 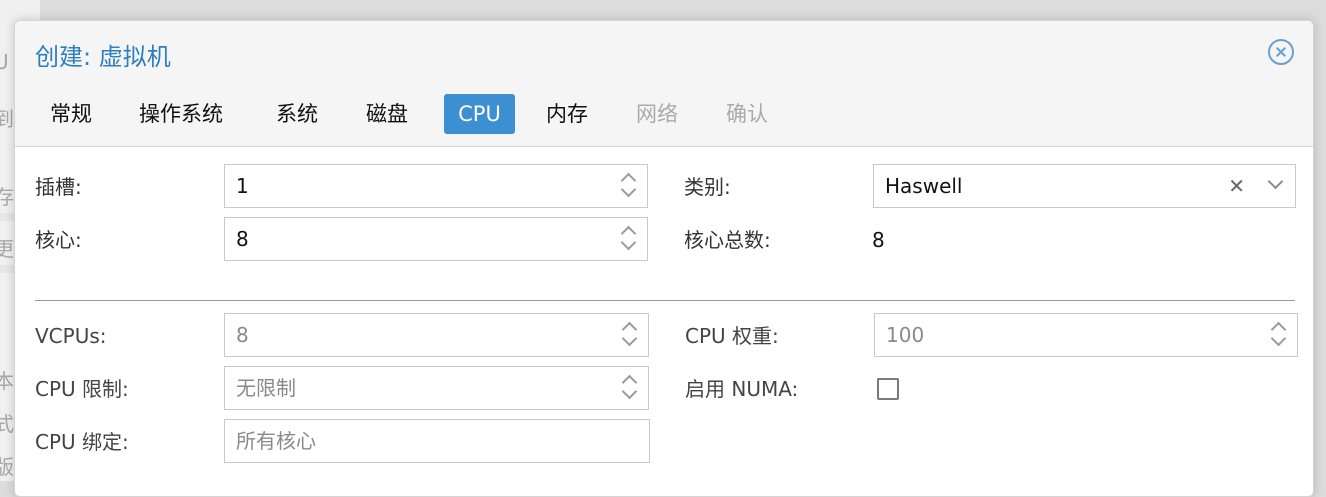 I want to click on cores-label: 核心:, so click(x=58, y=240).